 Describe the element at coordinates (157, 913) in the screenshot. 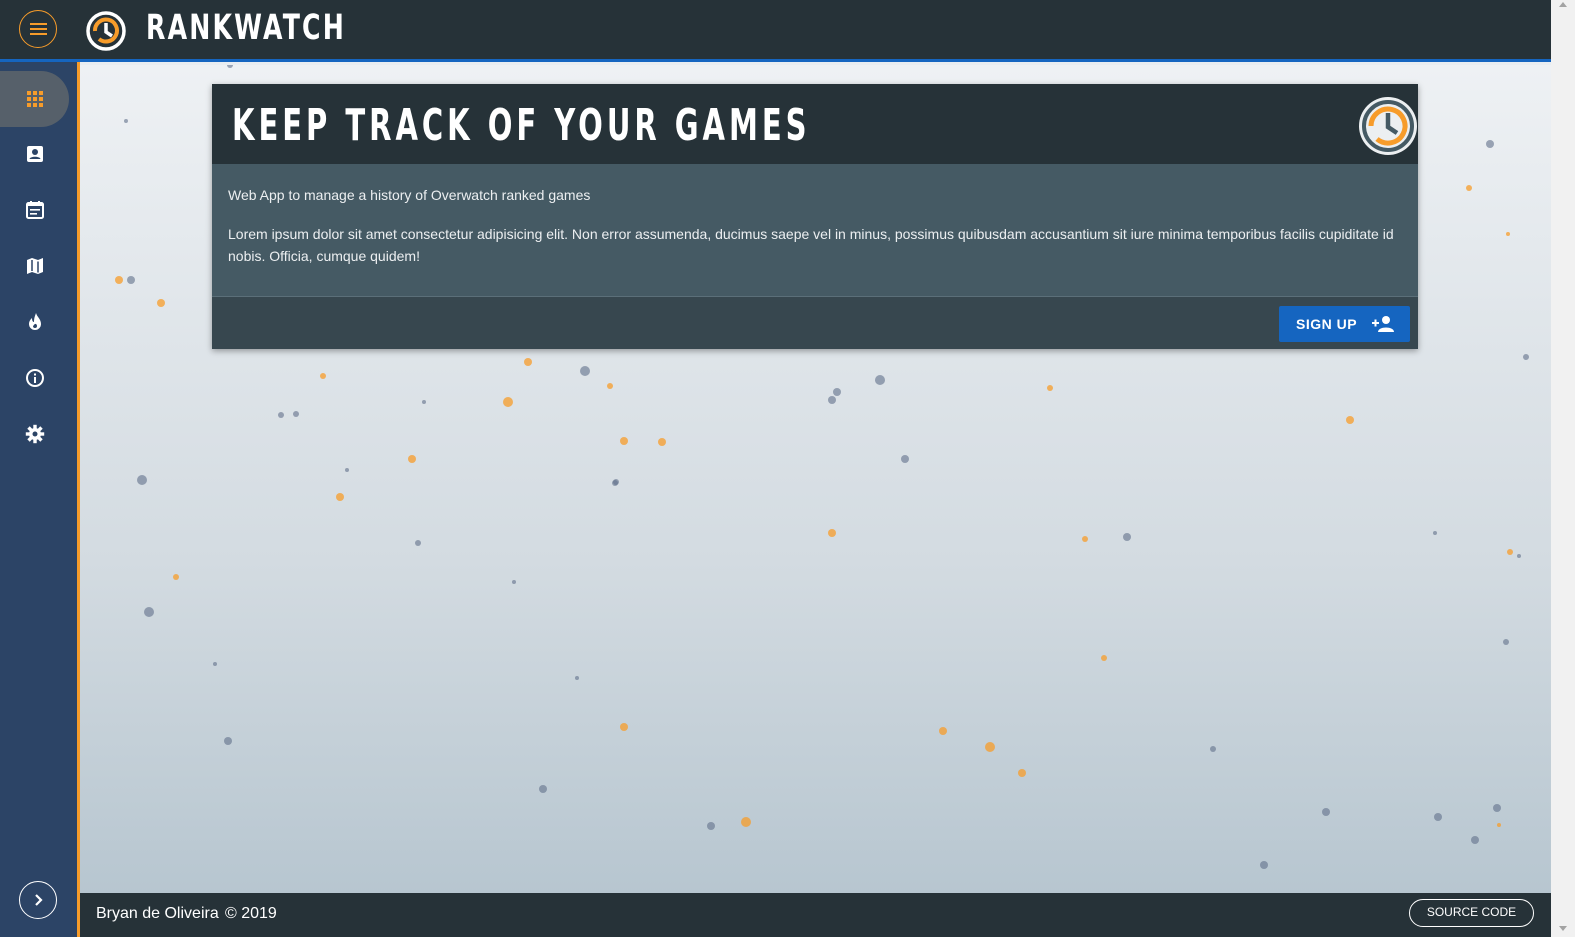

I see `footer-author: Bryan de Oliveira` at that location.